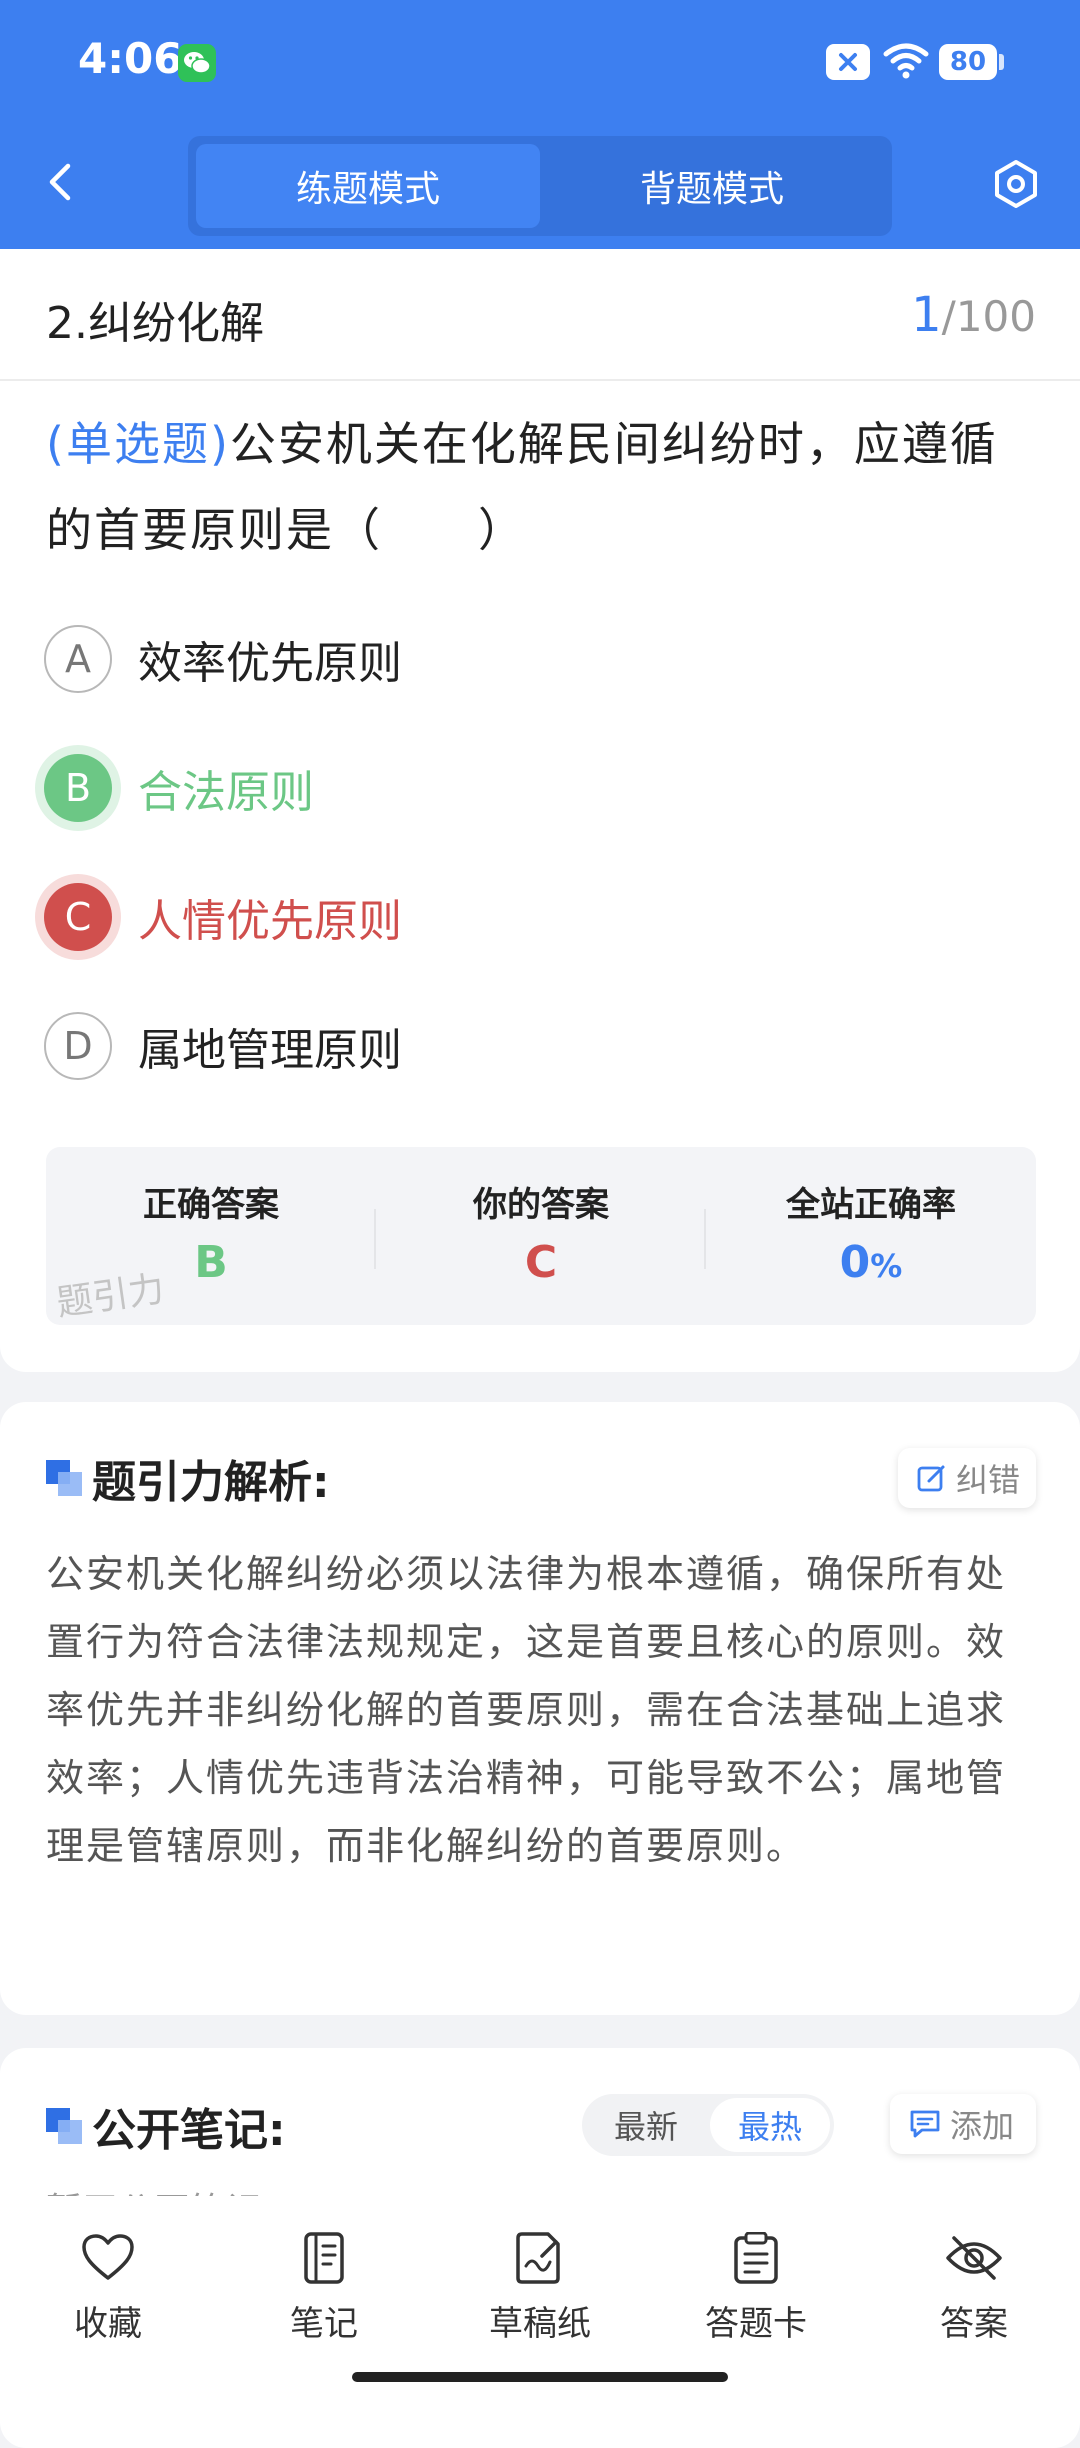  Describe the element at coordinates (538, 2258) in the screenshot. I see `draft-icon` at that location.